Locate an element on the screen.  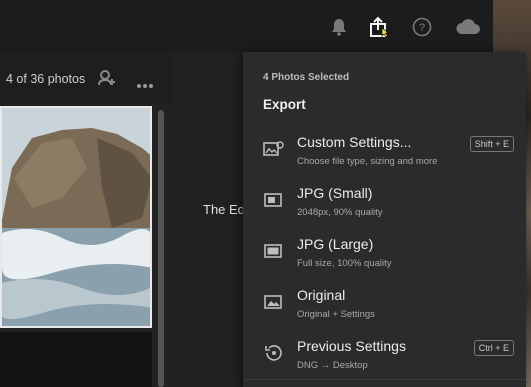
shortcut-badge: Ctrl + E is located at coordinates (493, 348).